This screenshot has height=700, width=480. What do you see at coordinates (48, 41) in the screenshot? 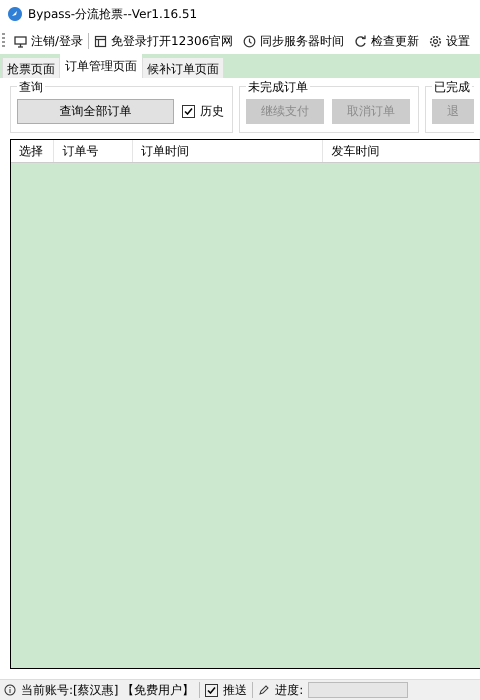
I see `toolbar-button: 注销/登录` at bounding box center [48, 41].